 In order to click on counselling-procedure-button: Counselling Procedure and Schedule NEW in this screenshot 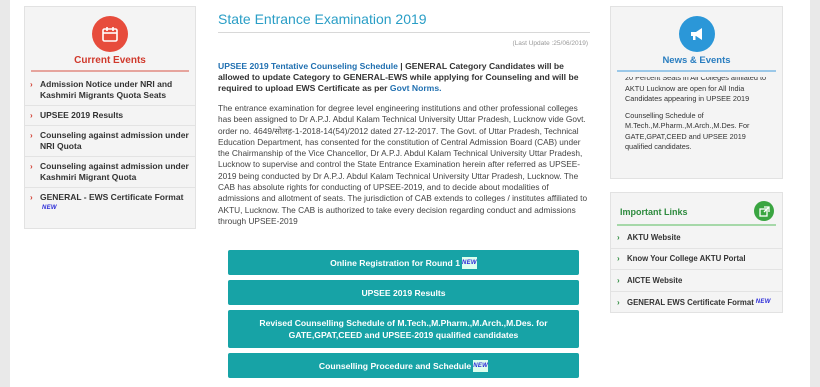, I will do `click(403, 365)`.